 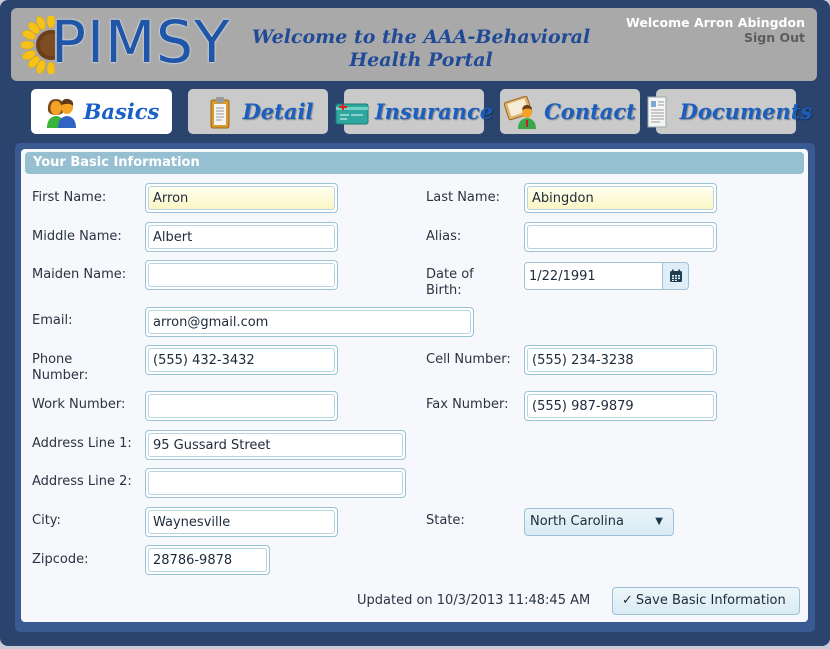 What do you see at coordinates (659, 521) in the screenshot?
I see `dropdown-arrow-icon: ▼` at bounding box center [659, 521].